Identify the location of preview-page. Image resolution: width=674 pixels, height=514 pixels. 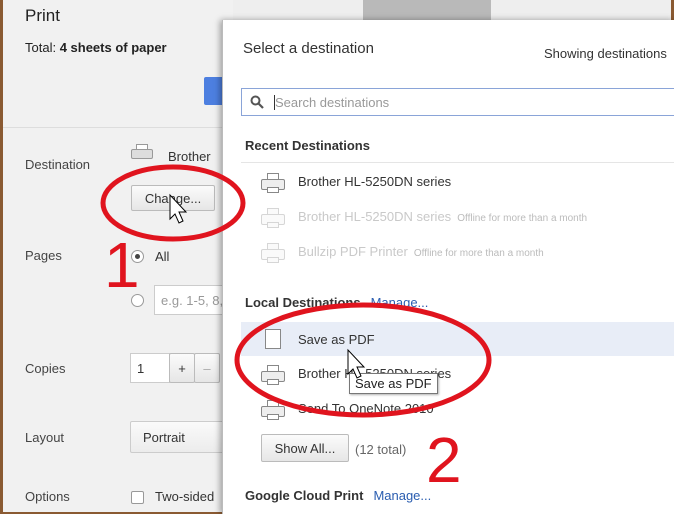
(427, 10).